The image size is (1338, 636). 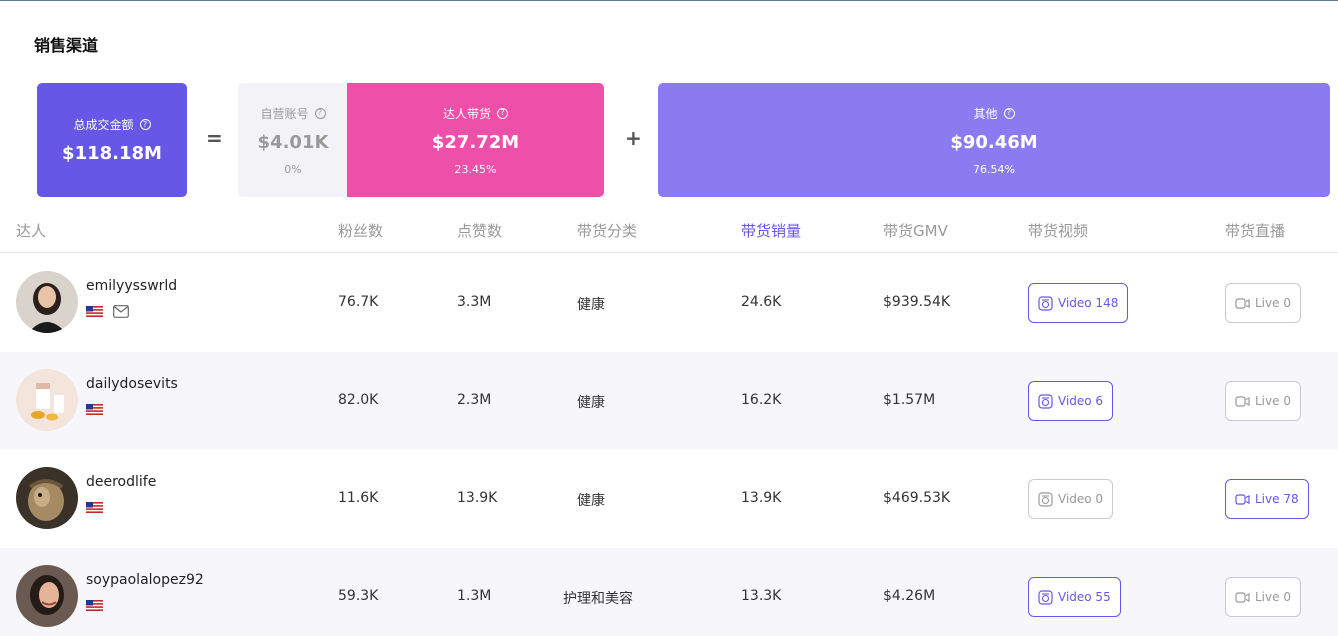 What do you see at coordinates (477, 498) in the screenshot?
I see `likes-value: 13.9K` at bounding box center [477, 498].